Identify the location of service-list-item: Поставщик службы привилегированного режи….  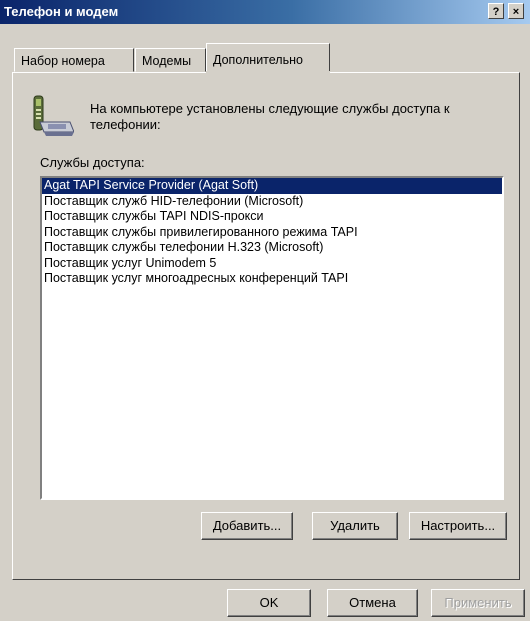
(272, 233).